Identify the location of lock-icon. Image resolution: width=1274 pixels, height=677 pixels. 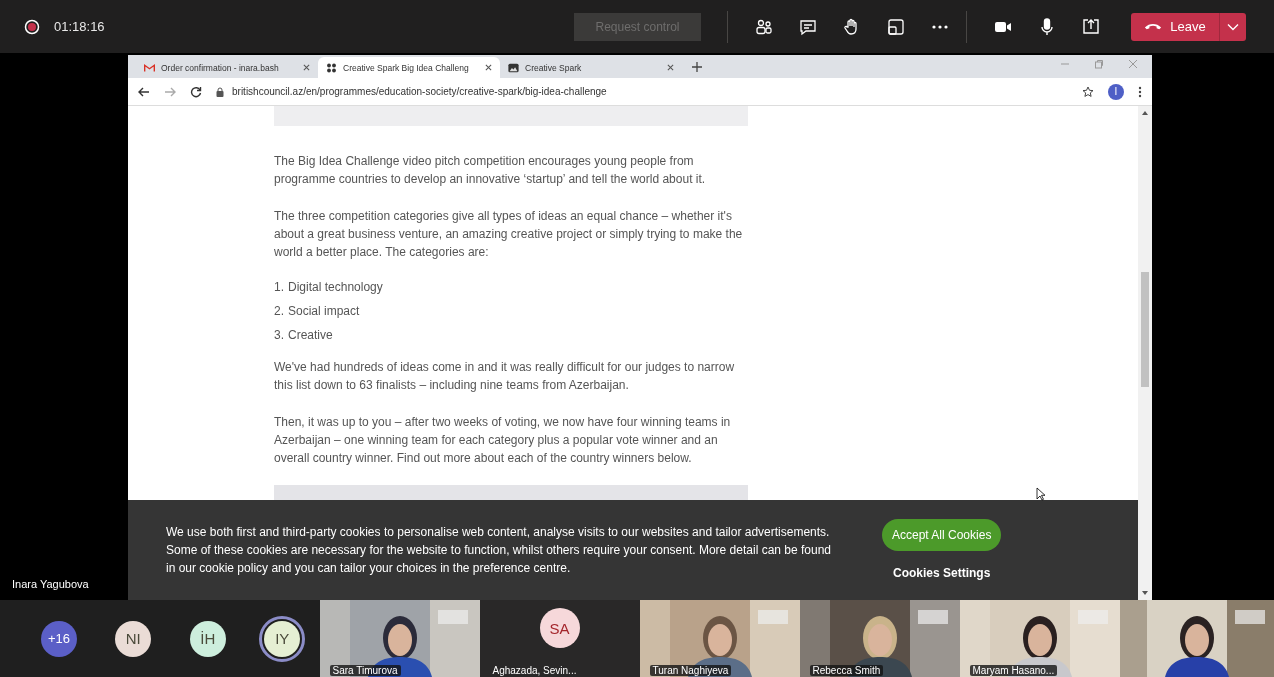
(220, 91).